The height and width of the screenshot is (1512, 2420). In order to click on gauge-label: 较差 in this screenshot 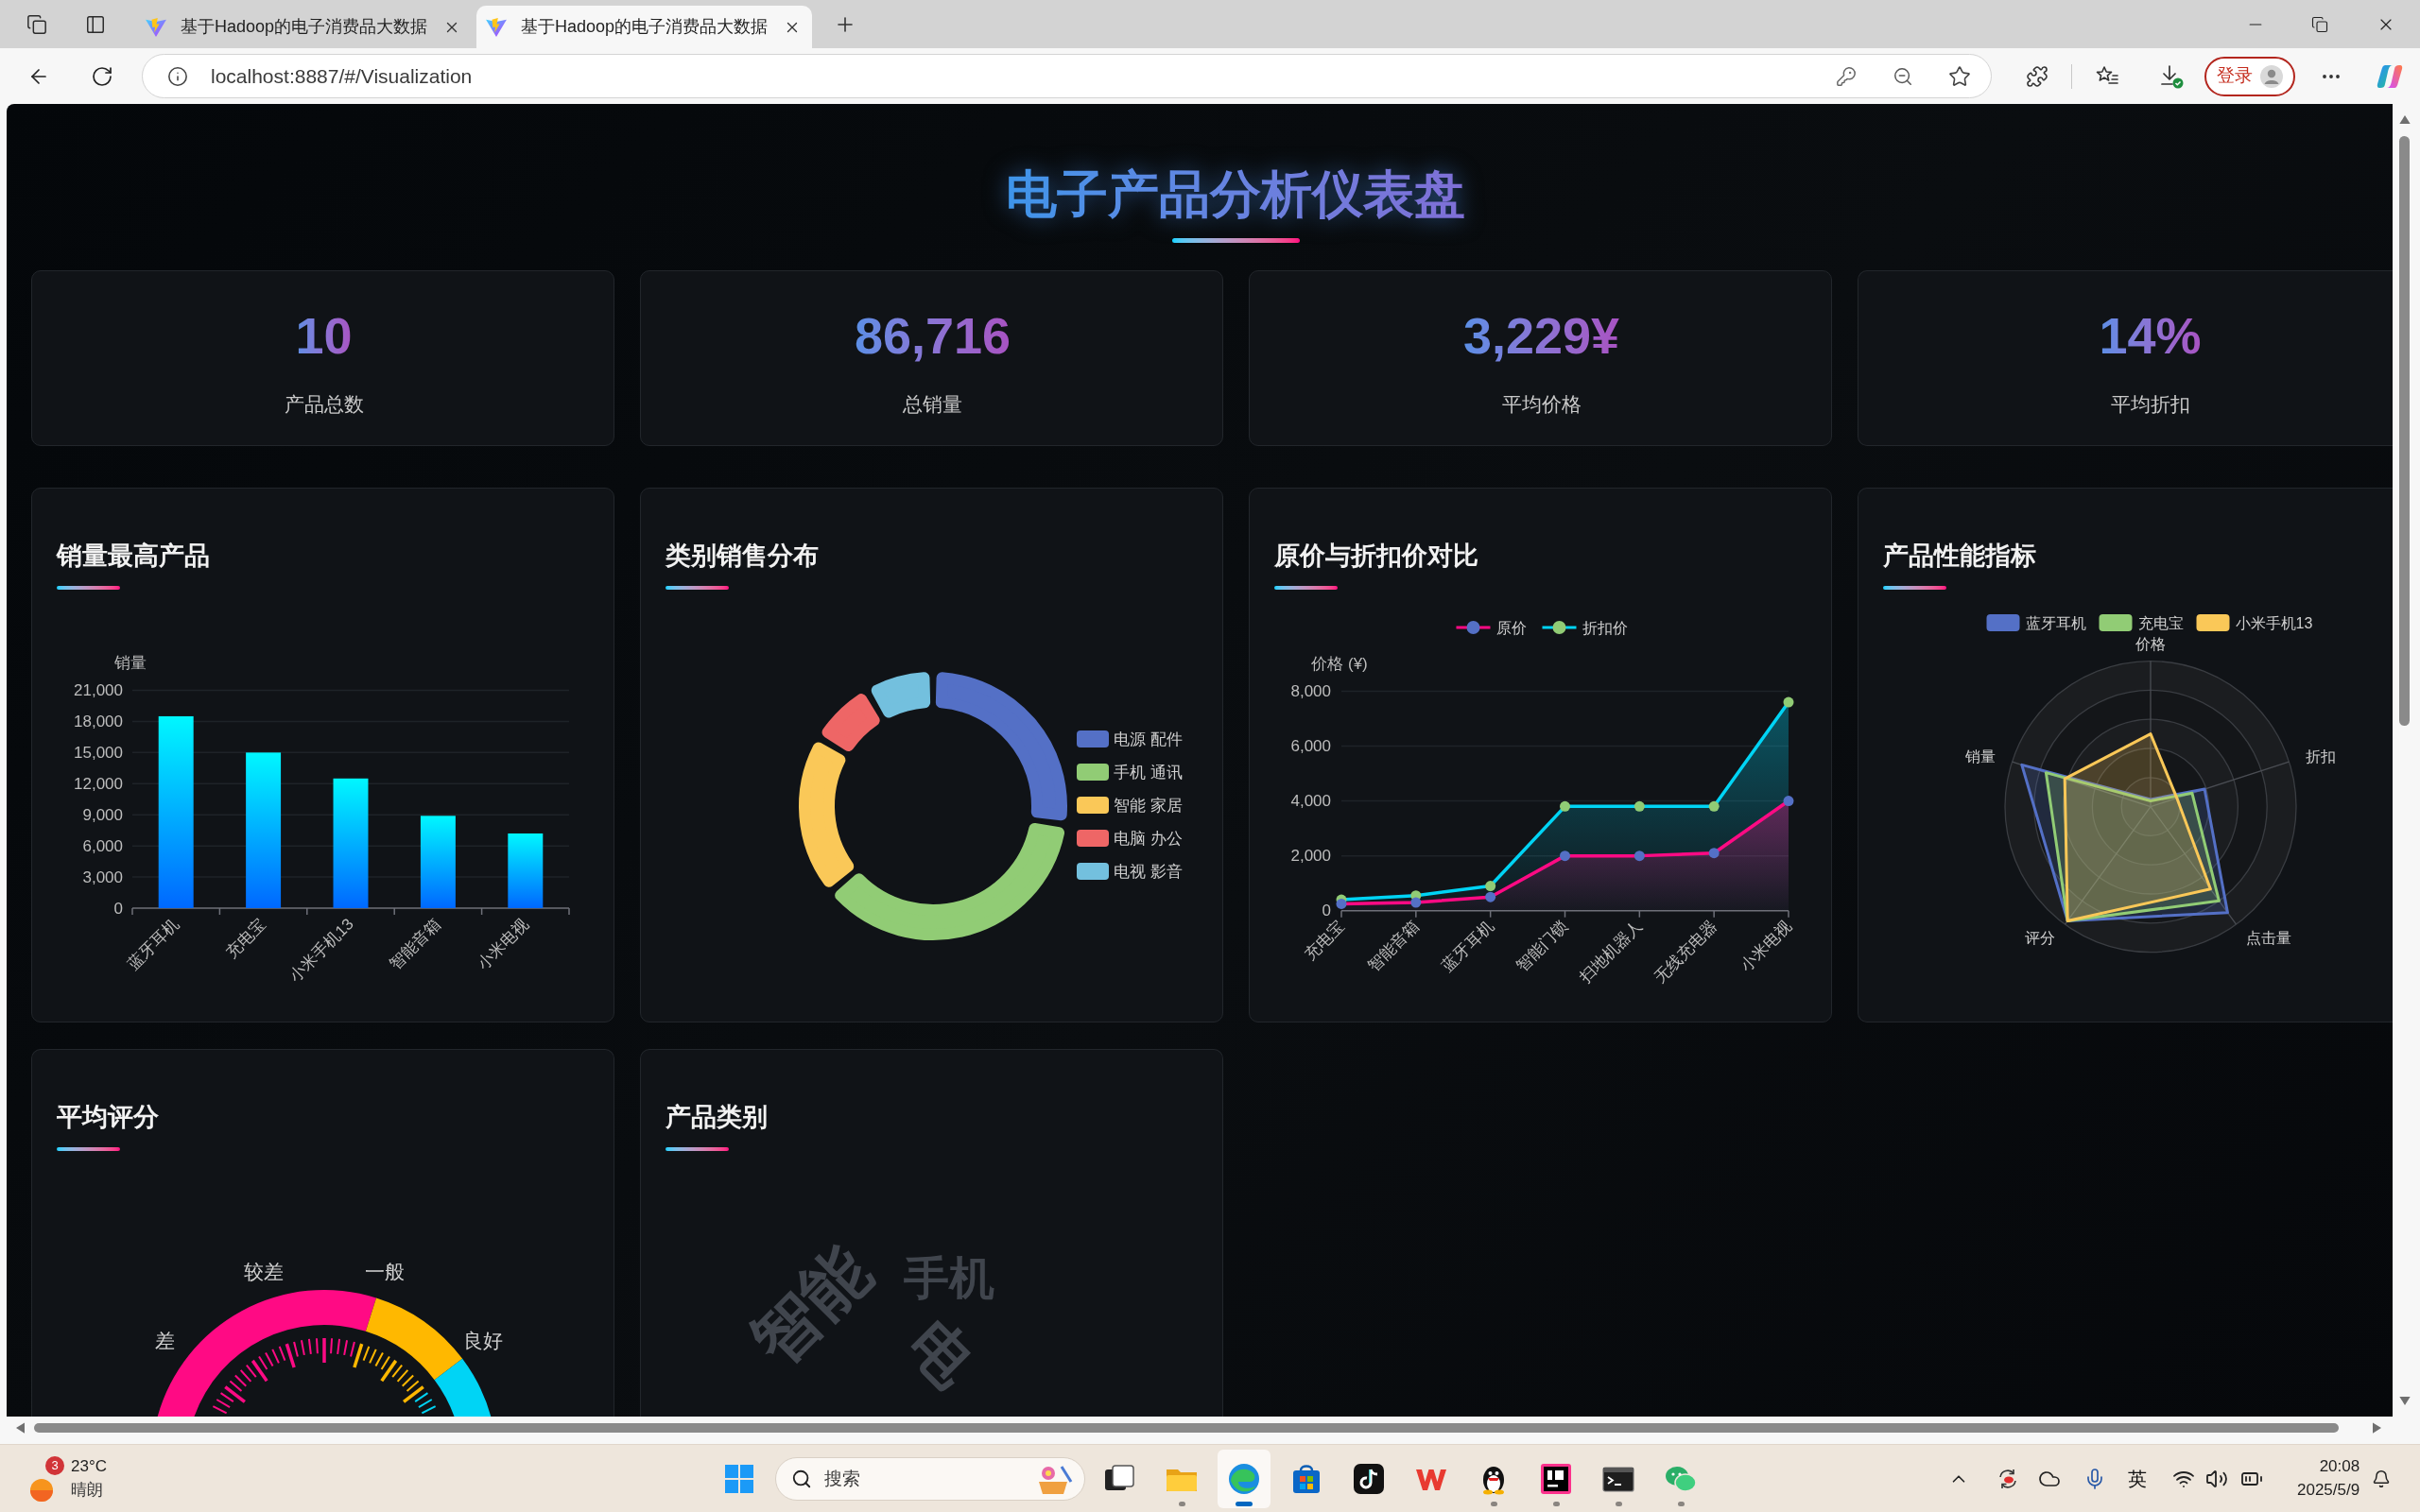, I will do `click(264, 1272)`.